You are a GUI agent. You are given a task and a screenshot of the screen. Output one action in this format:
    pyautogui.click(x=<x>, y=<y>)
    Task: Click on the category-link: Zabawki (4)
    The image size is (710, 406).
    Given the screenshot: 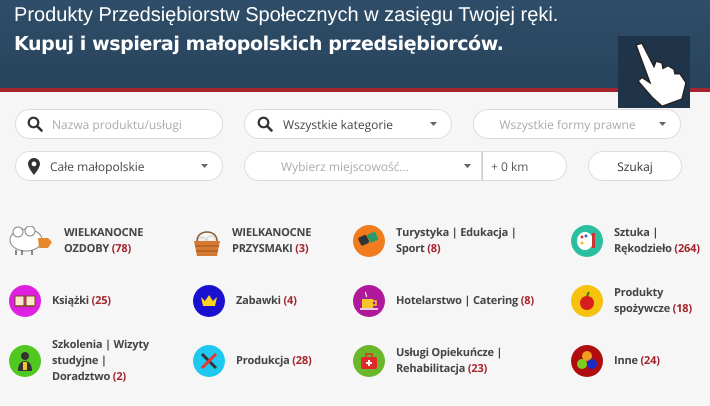 What is the action you would take?
    pyautogui.click(x=283, y=301)
    